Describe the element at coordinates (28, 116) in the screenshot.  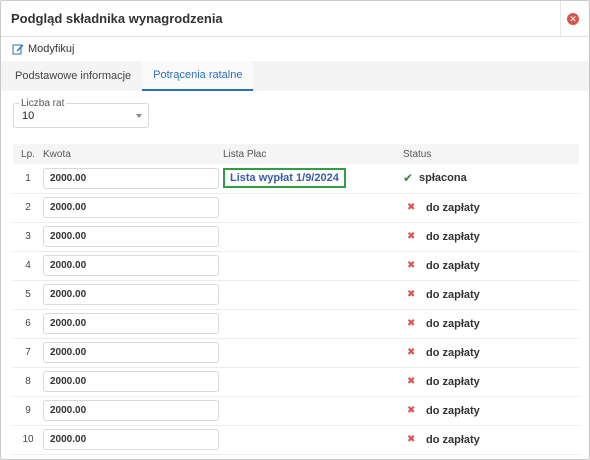
I see `installments-value: 10` at that location.